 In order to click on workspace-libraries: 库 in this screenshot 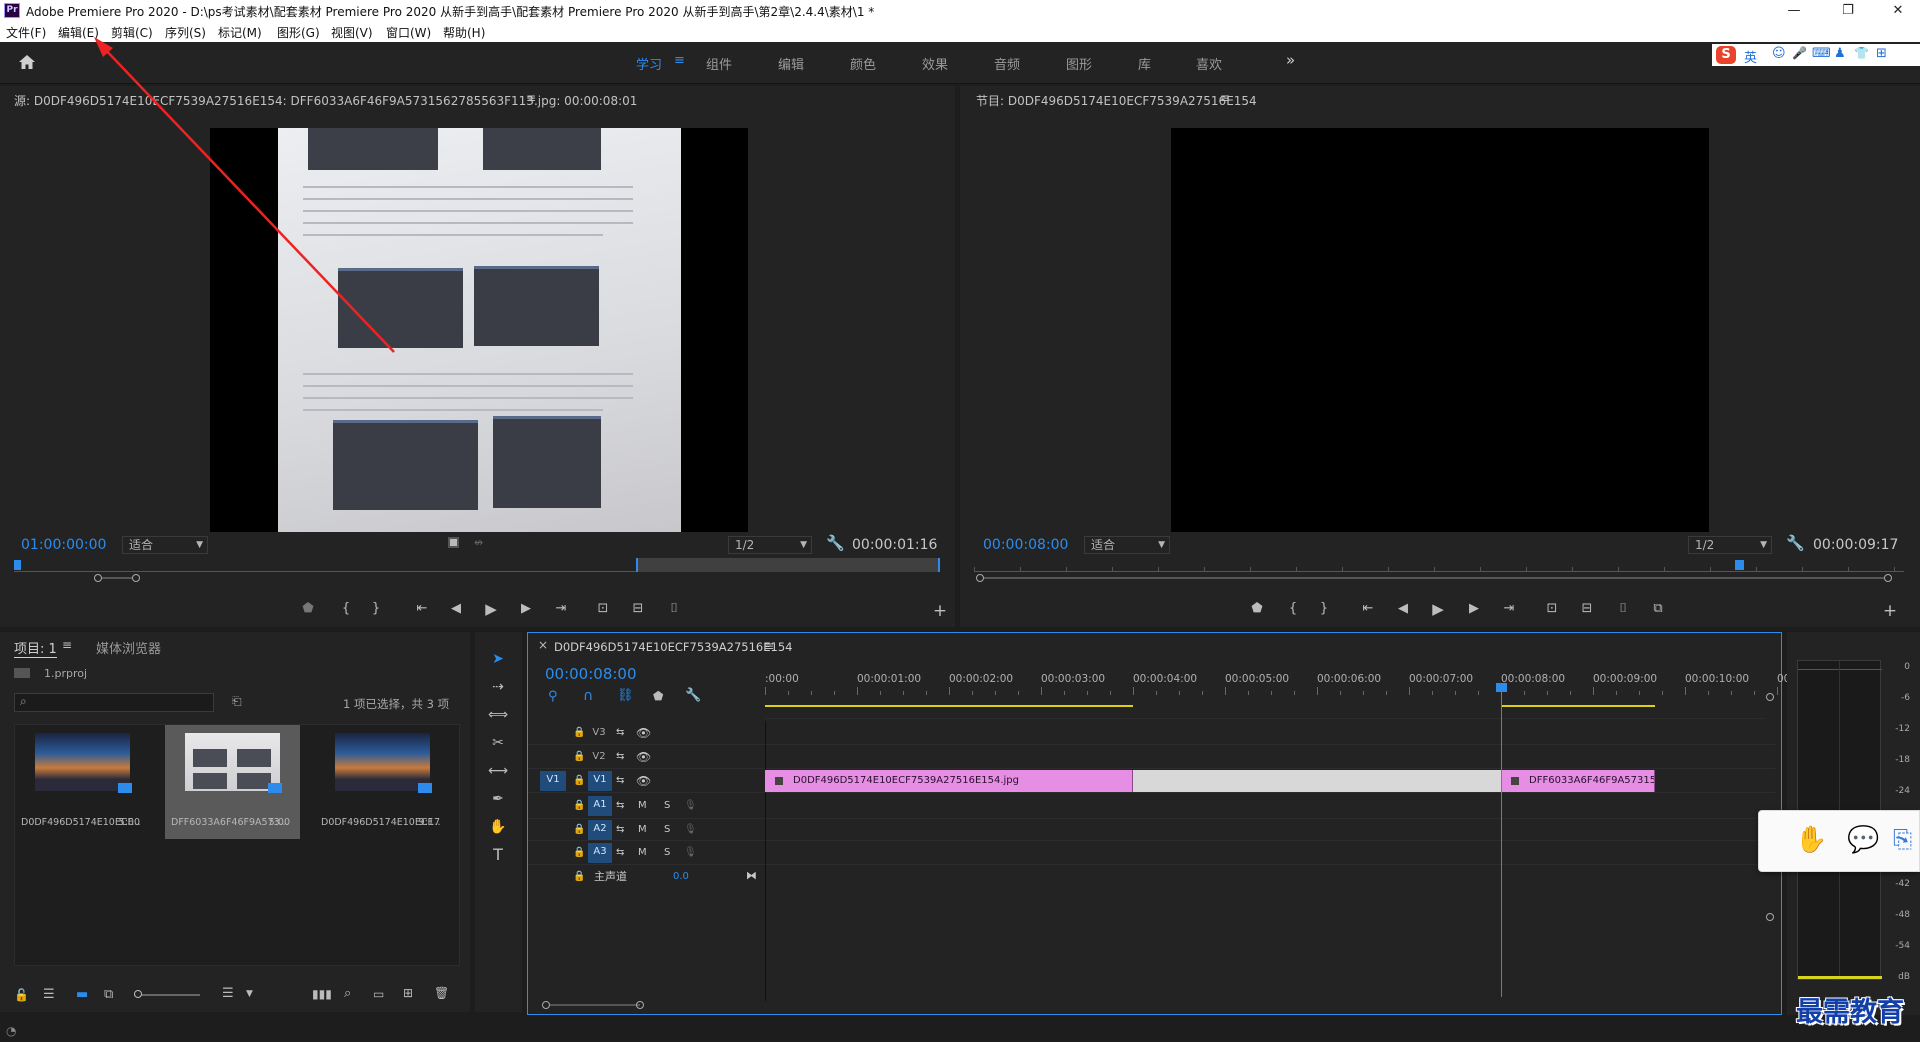, I will do `click(1144, 63)`.